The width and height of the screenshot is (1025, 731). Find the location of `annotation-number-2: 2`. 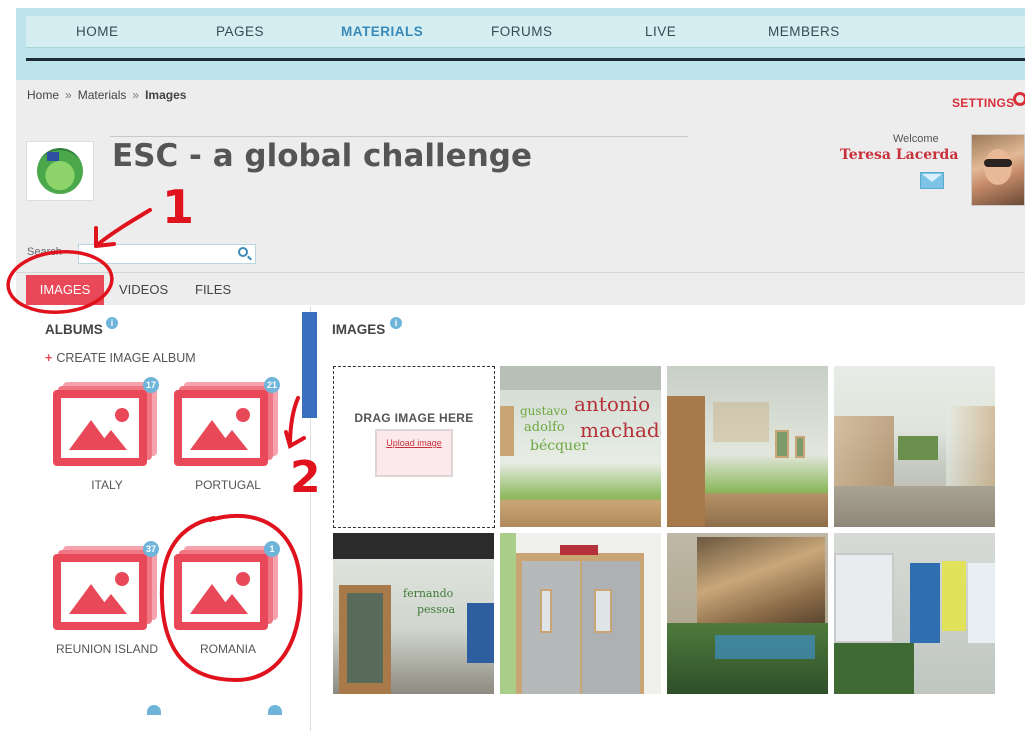

annotation-number-2: 2 is located at coordinates (305, 477).